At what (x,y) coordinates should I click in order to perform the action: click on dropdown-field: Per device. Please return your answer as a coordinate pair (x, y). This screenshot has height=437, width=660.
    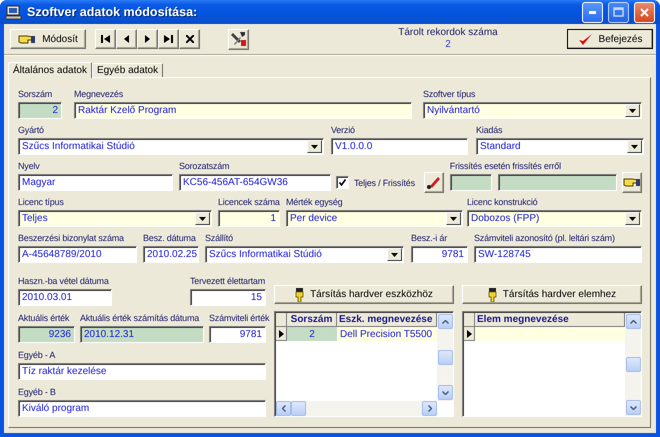
    Looking at the image, I should click on (374, 218).